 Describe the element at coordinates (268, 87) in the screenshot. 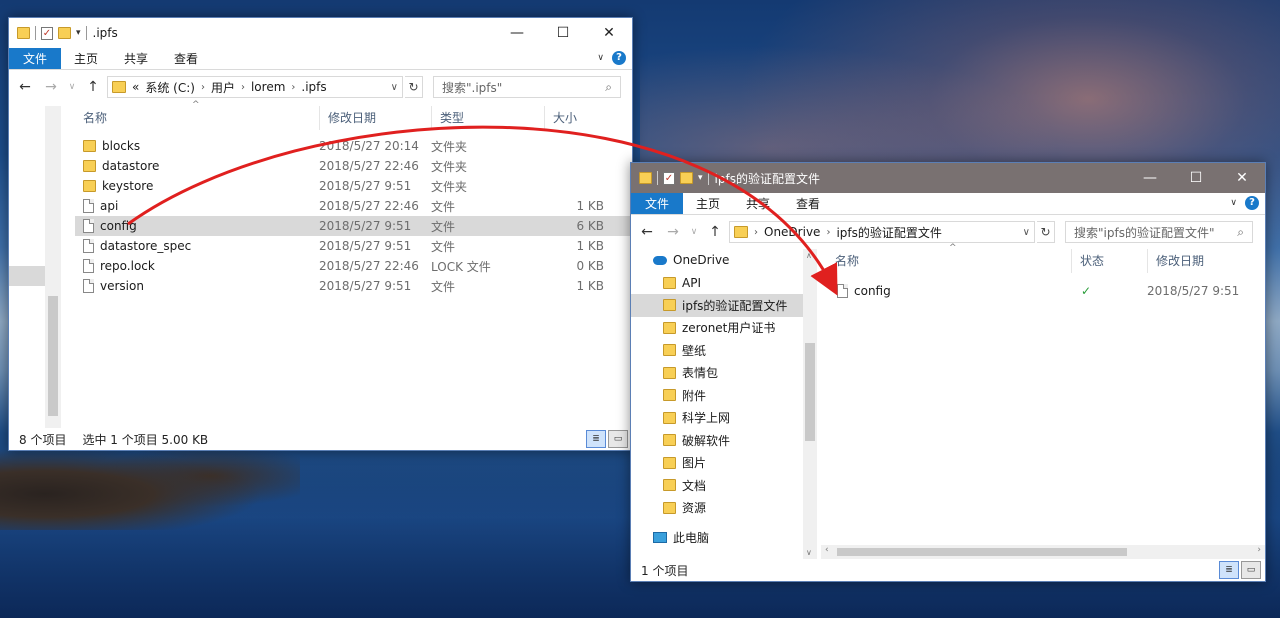

I see `breadcrumb-lorem: lorem` at that location.